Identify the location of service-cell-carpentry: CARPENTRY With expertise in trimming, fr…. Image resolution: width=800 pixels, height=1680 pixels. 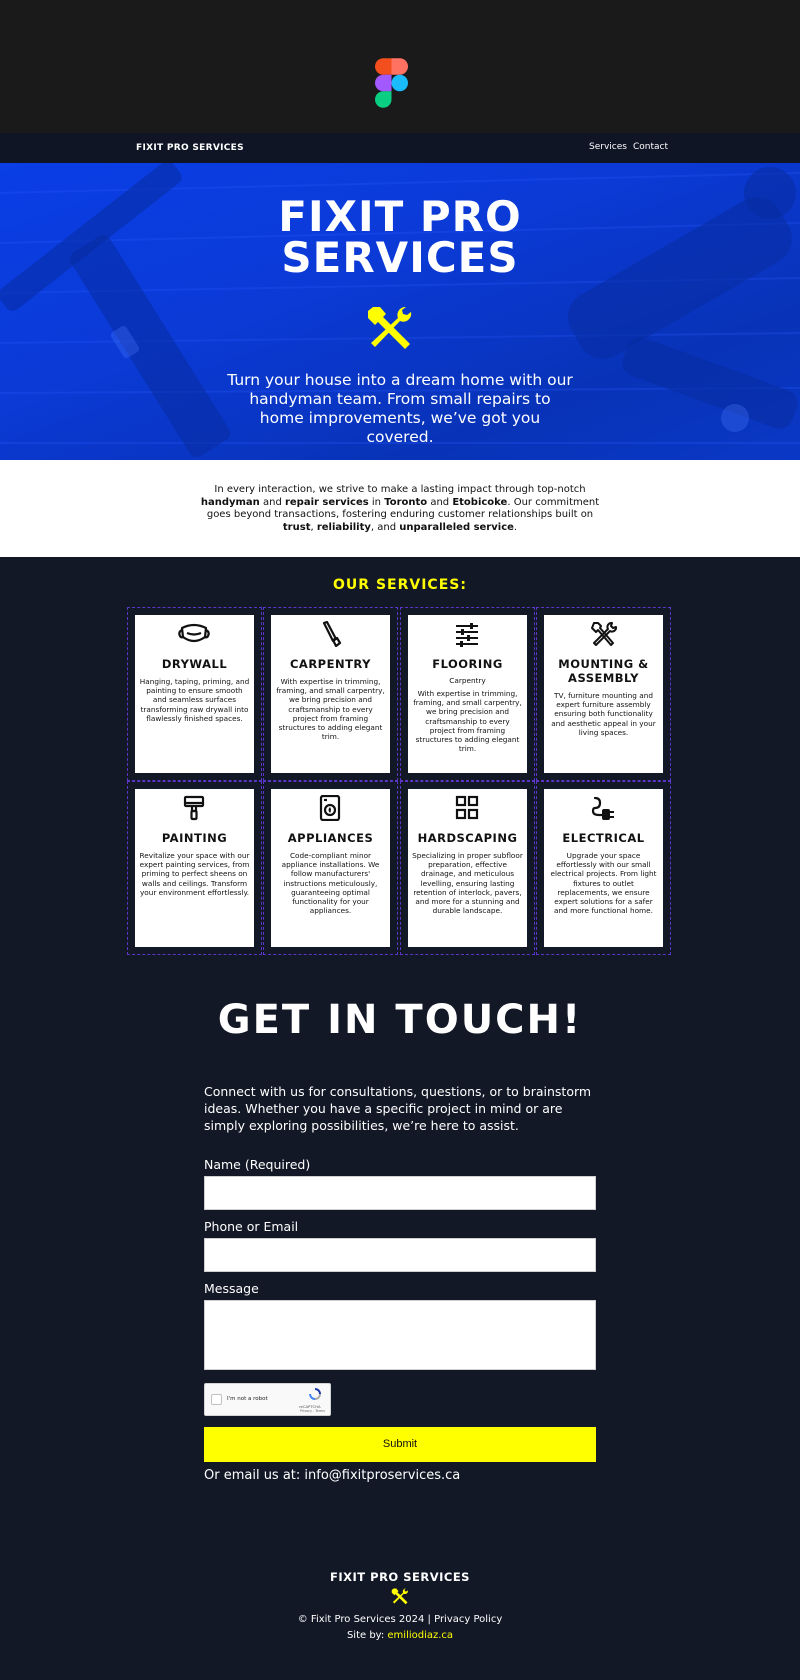
(330, 694).